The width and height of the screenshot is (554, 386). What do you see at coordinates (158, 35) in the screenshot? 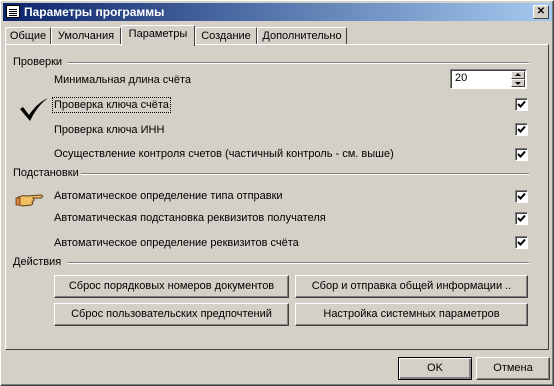
I see `tab-parameters: Параметры` at bounding box center [158, 35].